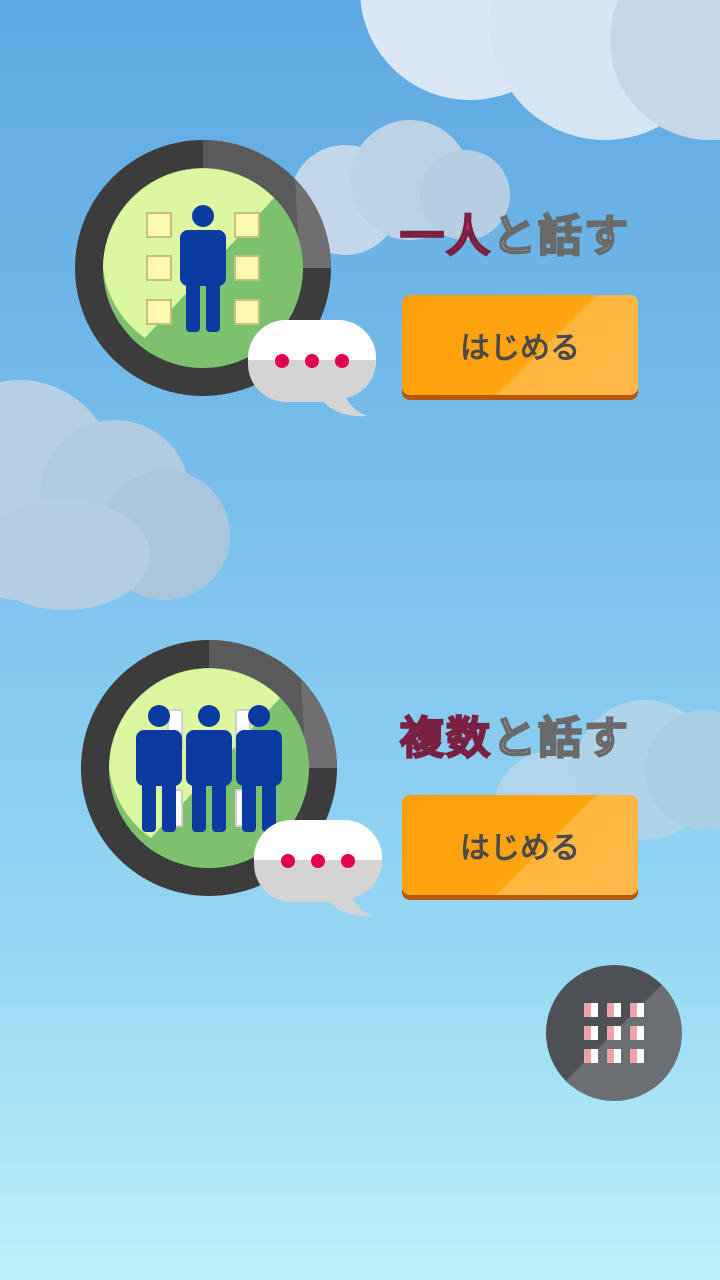 This screenshot has height=1280, width=720. What do you see at coordinates (520, 348) in the screenshot?
I see `start-single-button-label: はじめる` at bounding box center [520, 348].